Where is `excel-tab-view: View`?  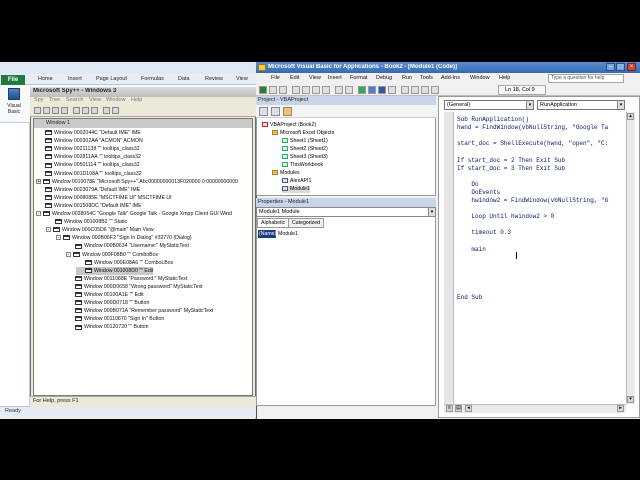 excel-tab-view: View is located at coordinates (242, 79).